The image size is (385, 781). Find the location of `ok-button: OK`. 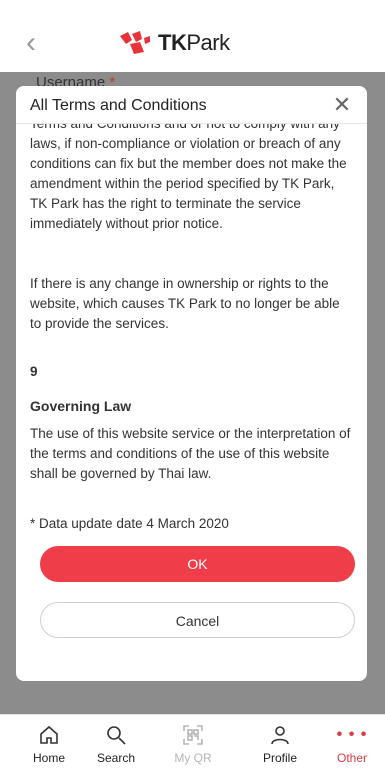

ok-button: OK is located at coordinates (197, 564).